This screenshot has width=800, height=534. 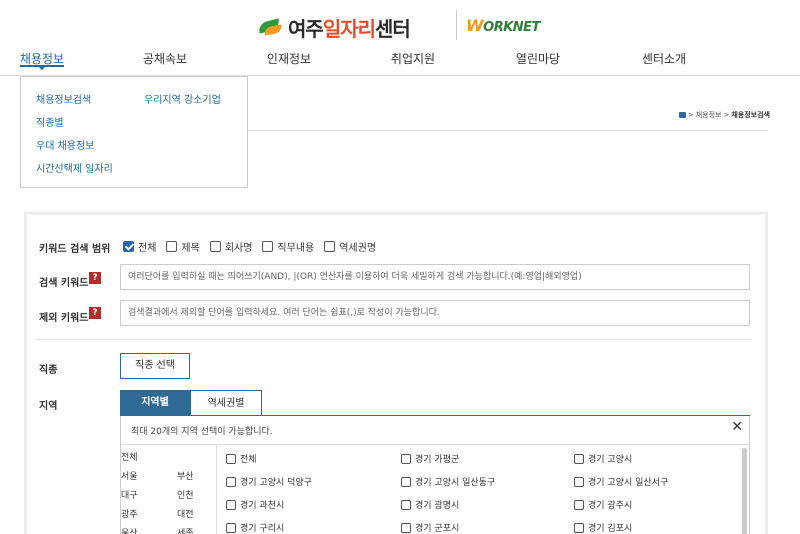 I want to click on home-icon, so click(x=682, y=115).